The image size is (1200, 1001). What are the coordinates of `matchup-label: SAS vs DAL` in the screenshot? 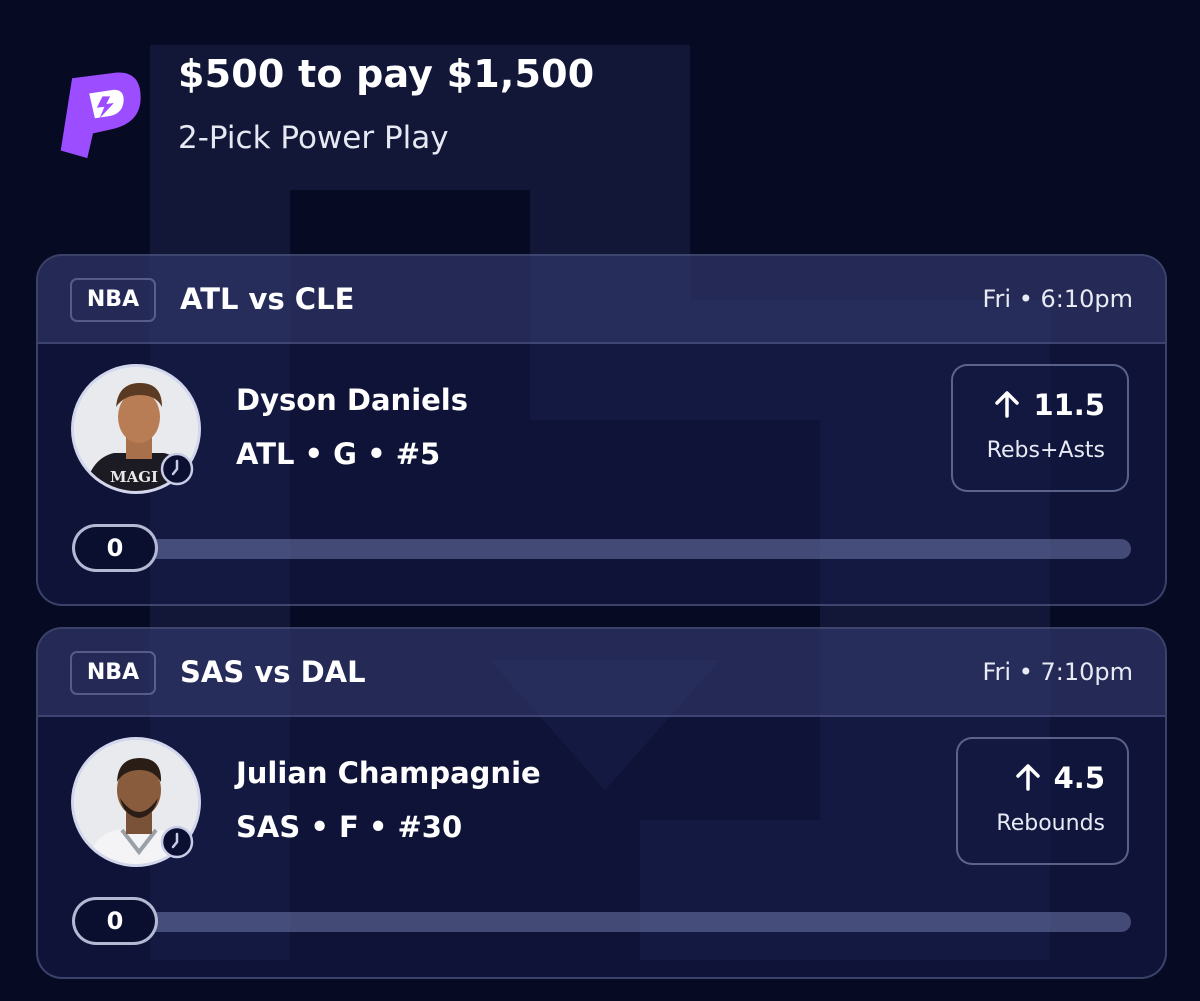 It's located at (273, 672).